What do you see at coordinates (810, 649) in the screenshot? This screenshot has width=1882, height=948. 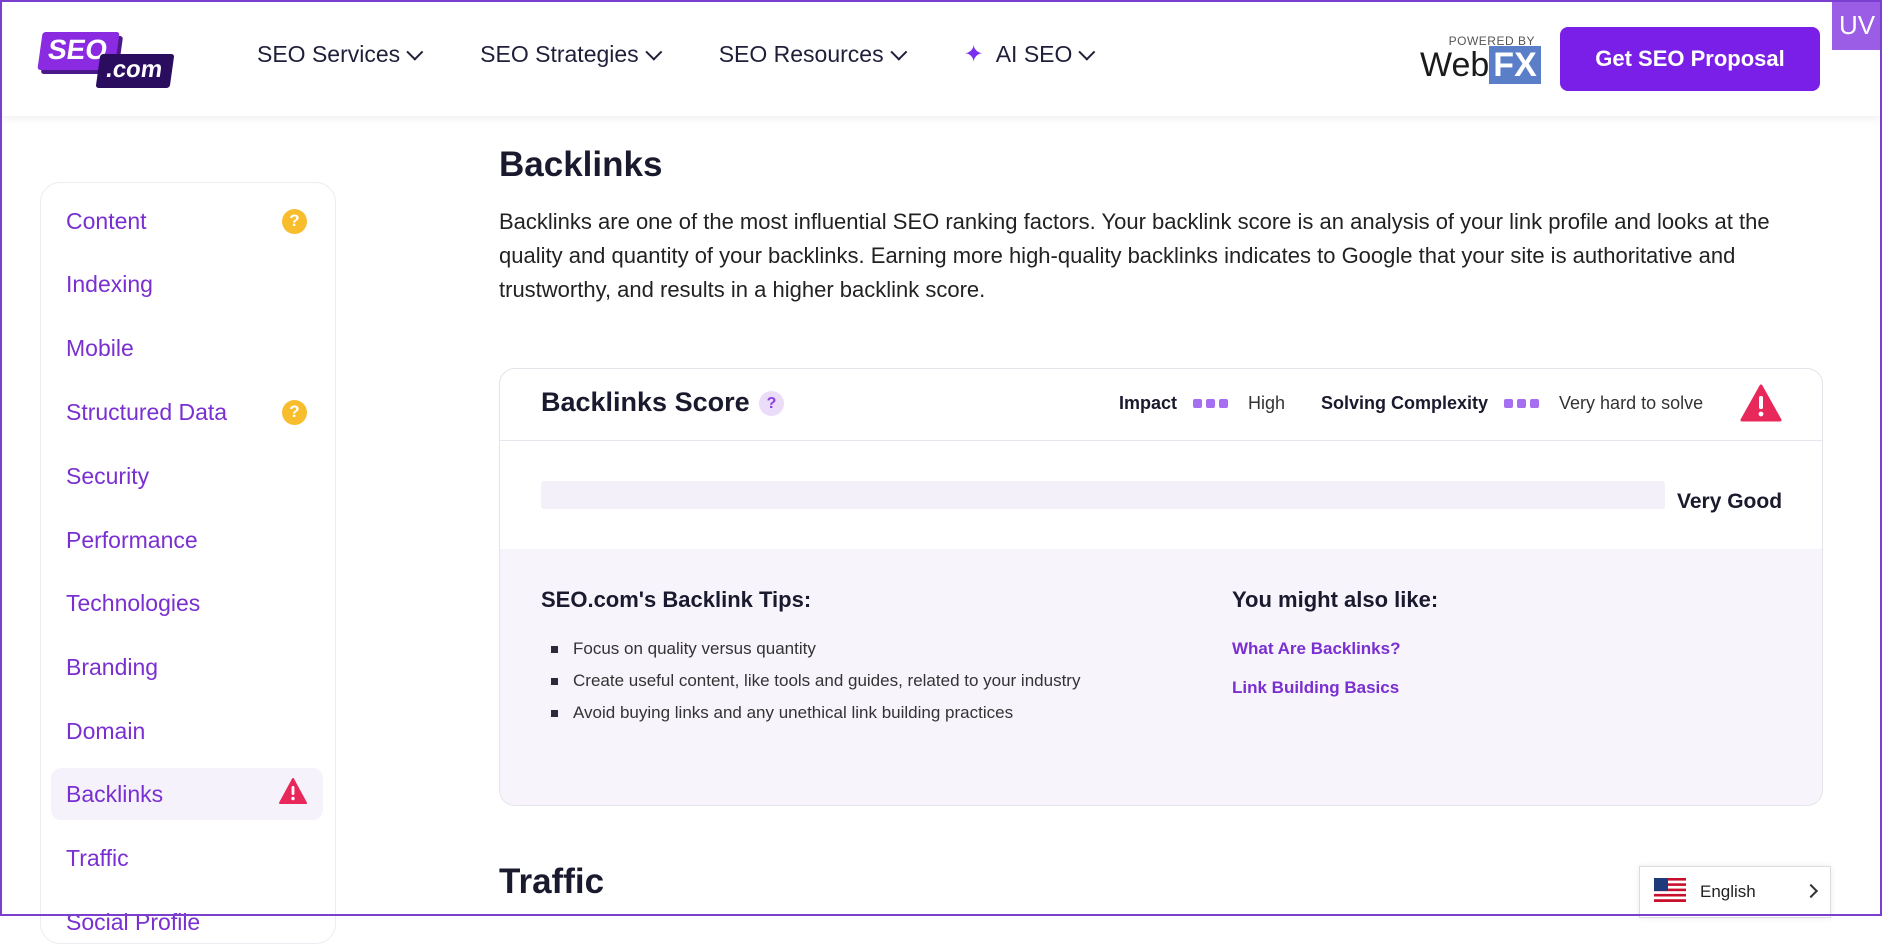 I see `list-item: Focus on quality versus quantity` at bounding box center [810, 649].